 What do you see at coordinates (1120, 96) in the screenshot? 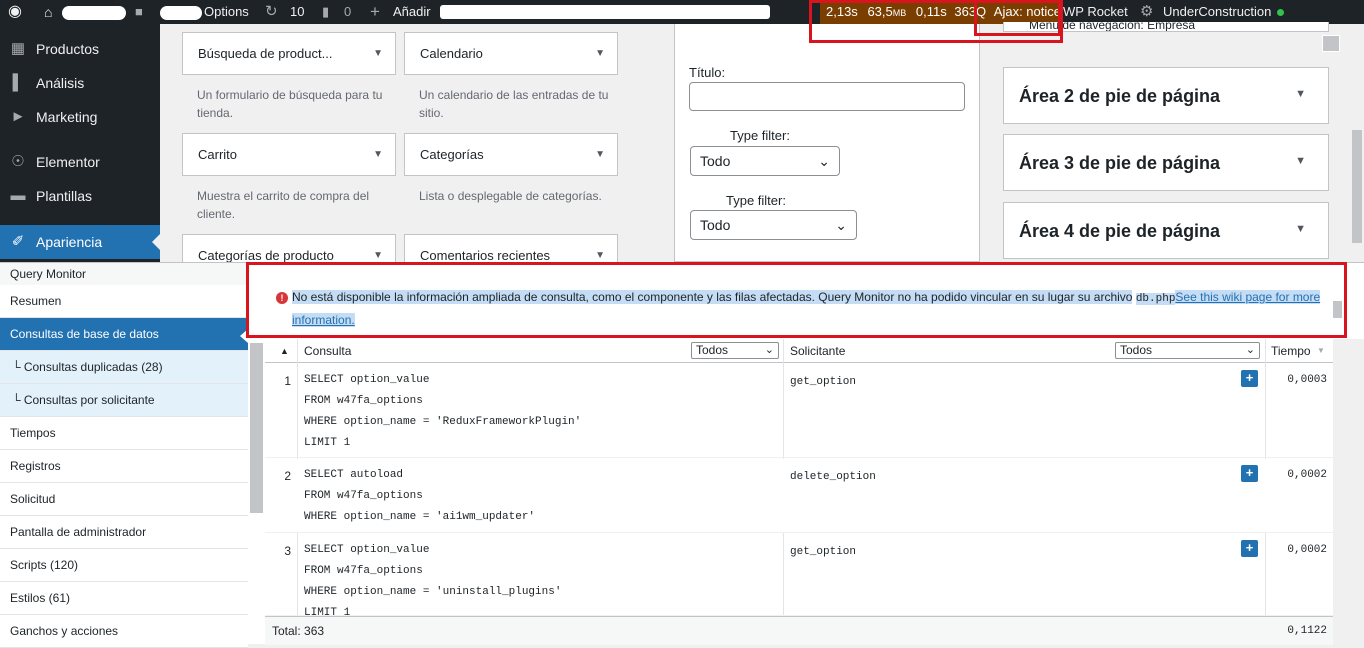
I see `area-title: Área 2 de pie de página` at bounding box center [1120, 96].